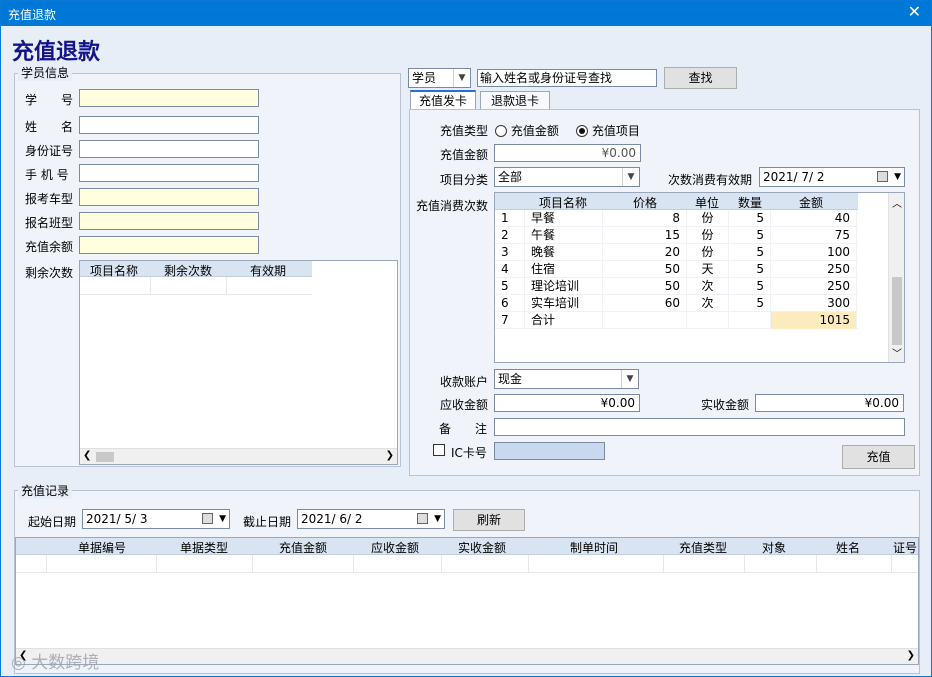  What do you see at coordinates (169, 221) in the screenshot?
I see `class-type-field` at bounding box center [169, 221].